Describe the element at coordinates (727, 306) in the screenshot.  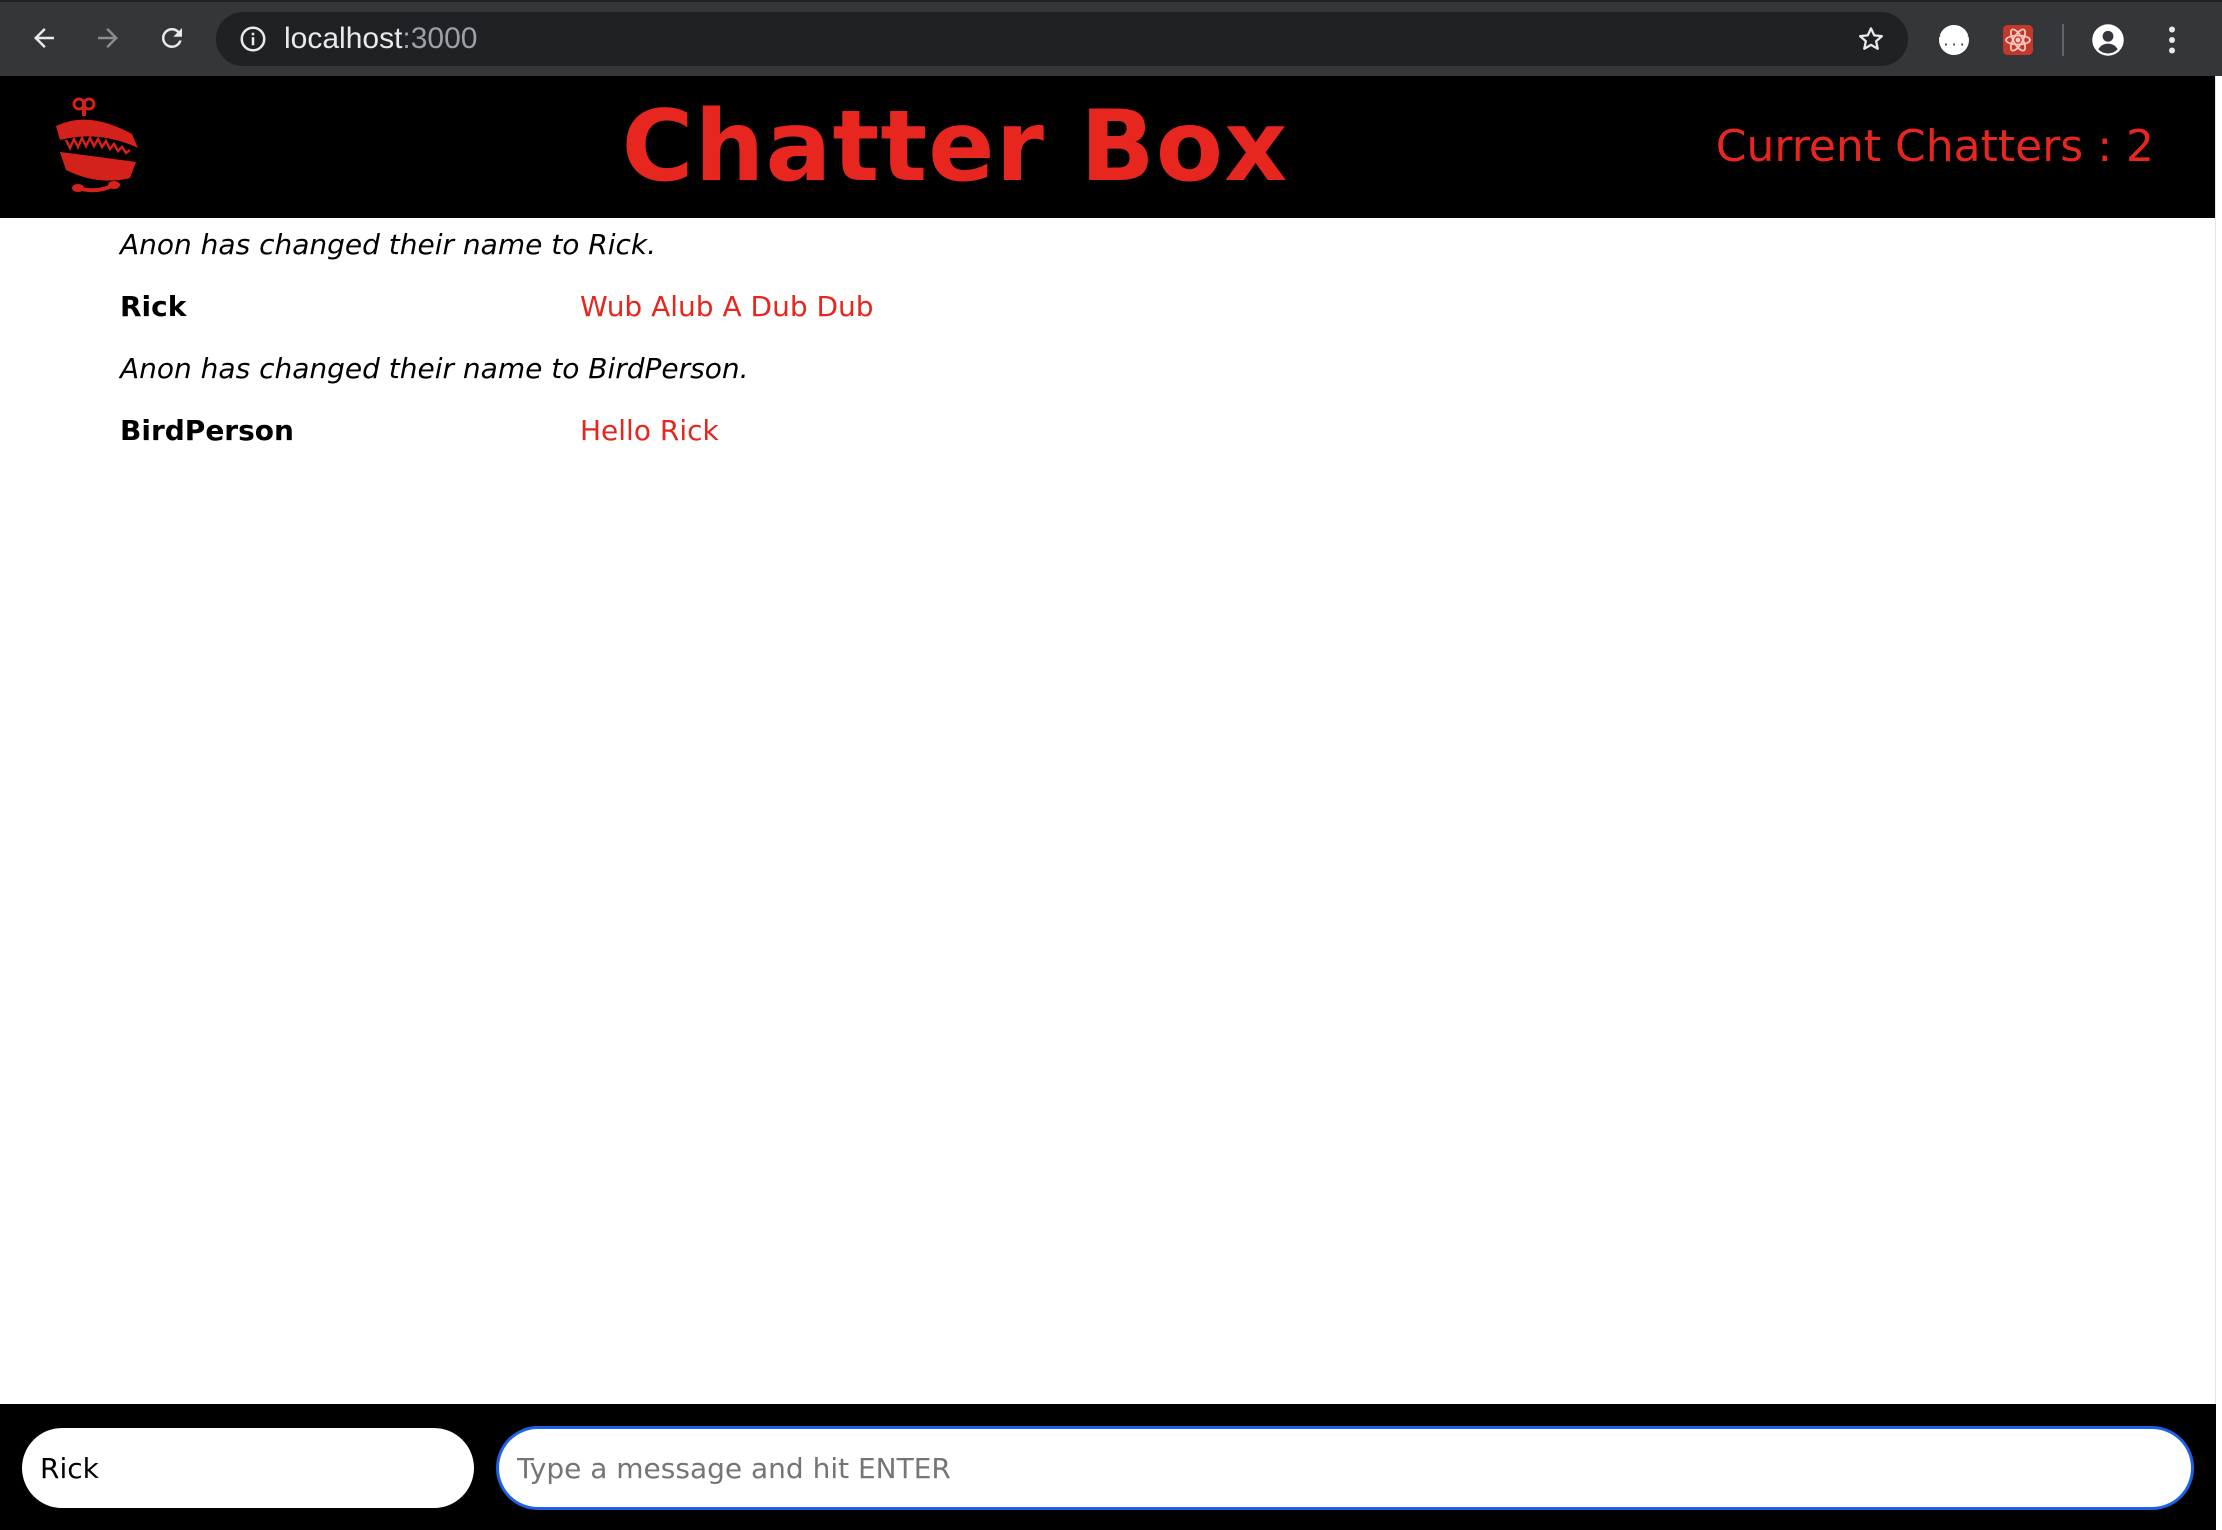
I see `message-text: Wub Alub A Dub Dub` at that location.